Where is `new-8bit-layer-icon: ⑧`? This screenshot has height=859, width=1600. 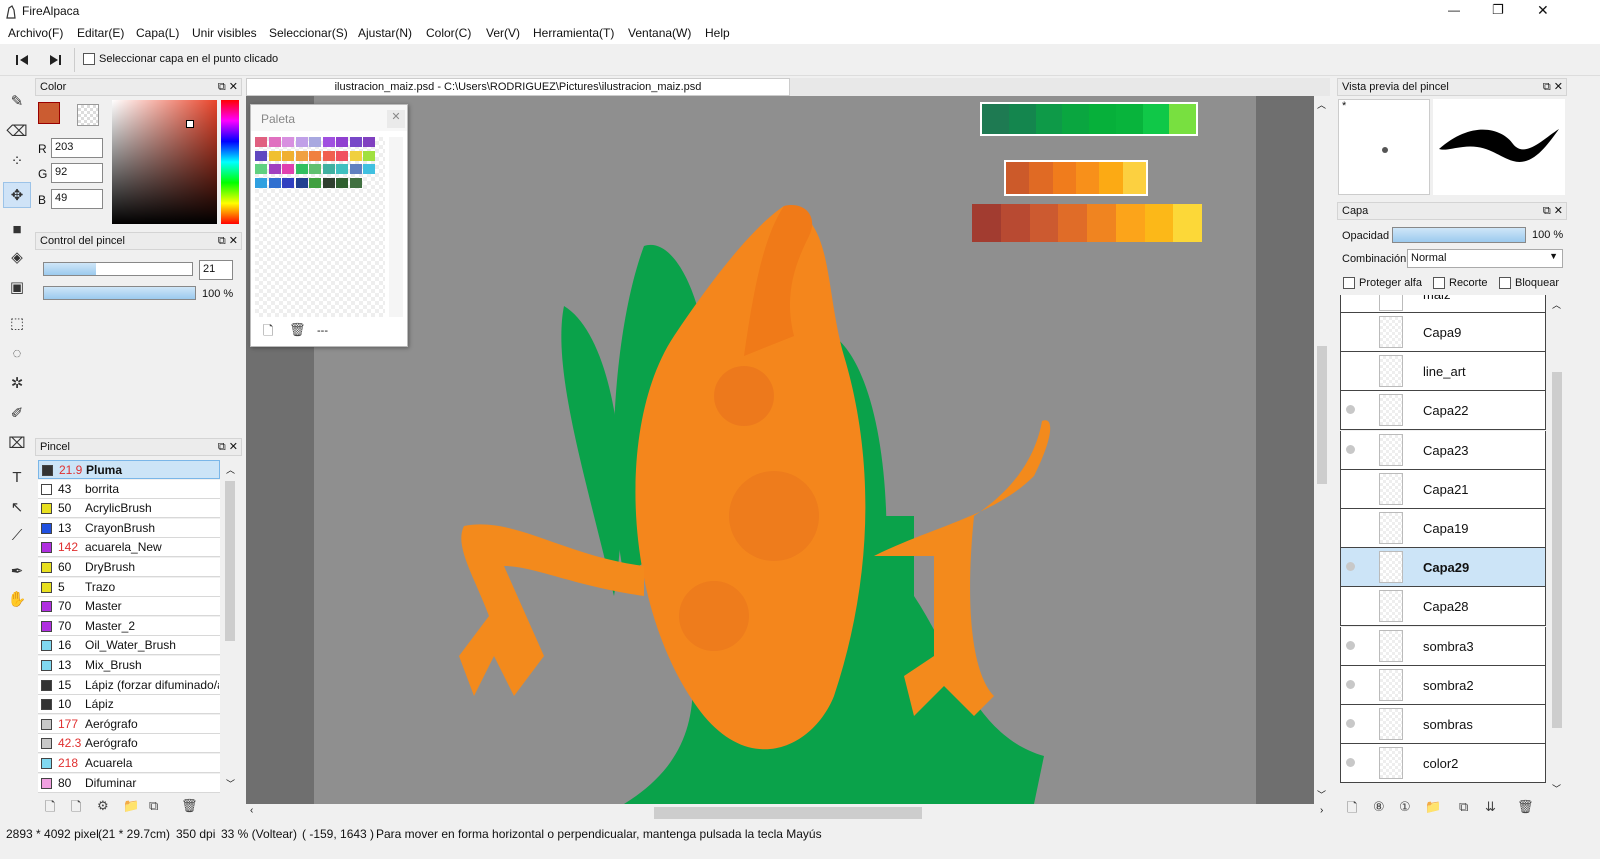 new-8bit-layer-icon: ⑧ is located at coordinates (1379, 807).